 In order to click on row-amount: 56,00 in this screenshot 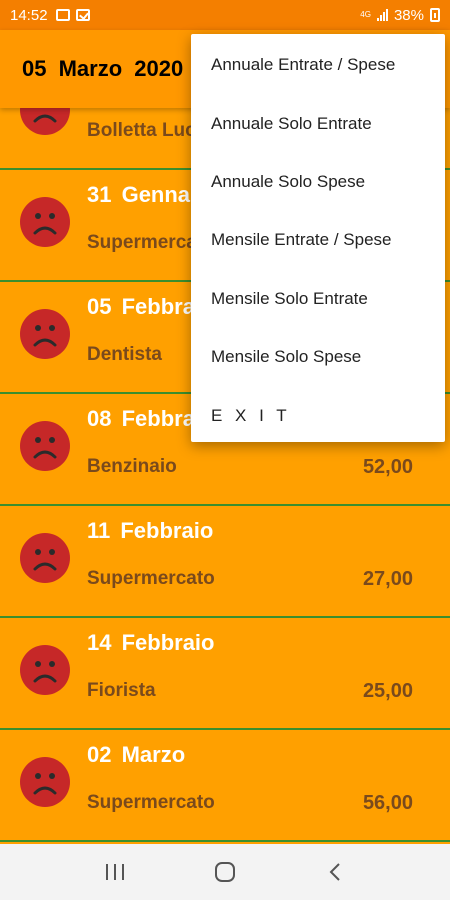, I will do `click(387, 803)`.